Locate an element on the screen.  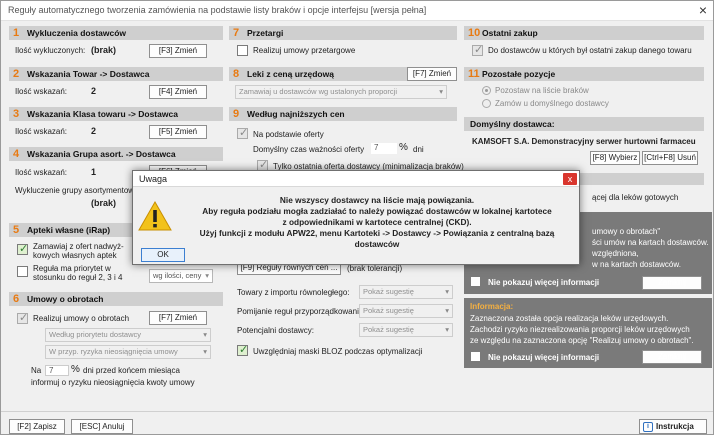
skip-rules-select: Pokaż sugestię is located at coordinates (406, 311).